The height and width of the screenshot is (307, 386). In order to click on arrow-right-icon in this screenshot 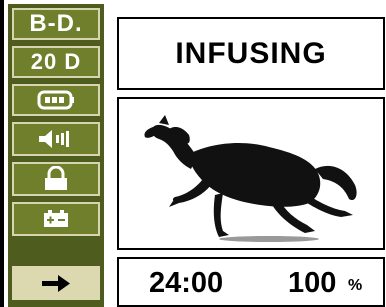, I will do `click(56, 283)`.